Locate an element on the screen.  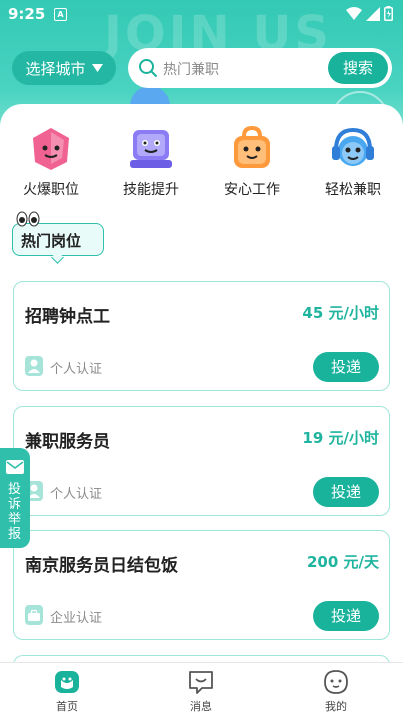
category-item-easy-parttime: 轻松兼职 is located at coordinates (353, 161).